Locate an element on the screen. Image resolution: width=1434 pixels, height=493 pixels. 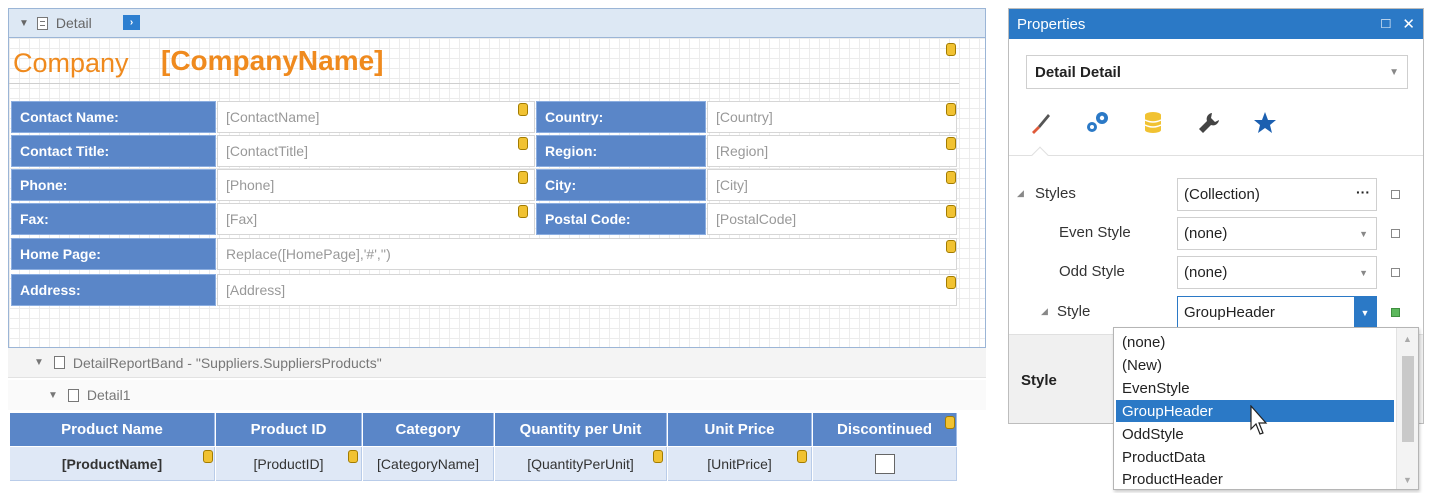
database-icon is located at coordinates (1153, 123).